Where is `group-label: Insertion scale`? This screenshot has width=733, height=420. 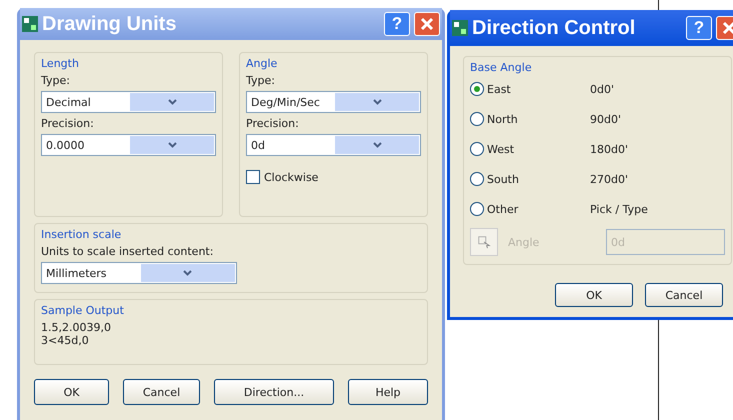
group-label: Insertion scale is located at coordinates (81, 234).